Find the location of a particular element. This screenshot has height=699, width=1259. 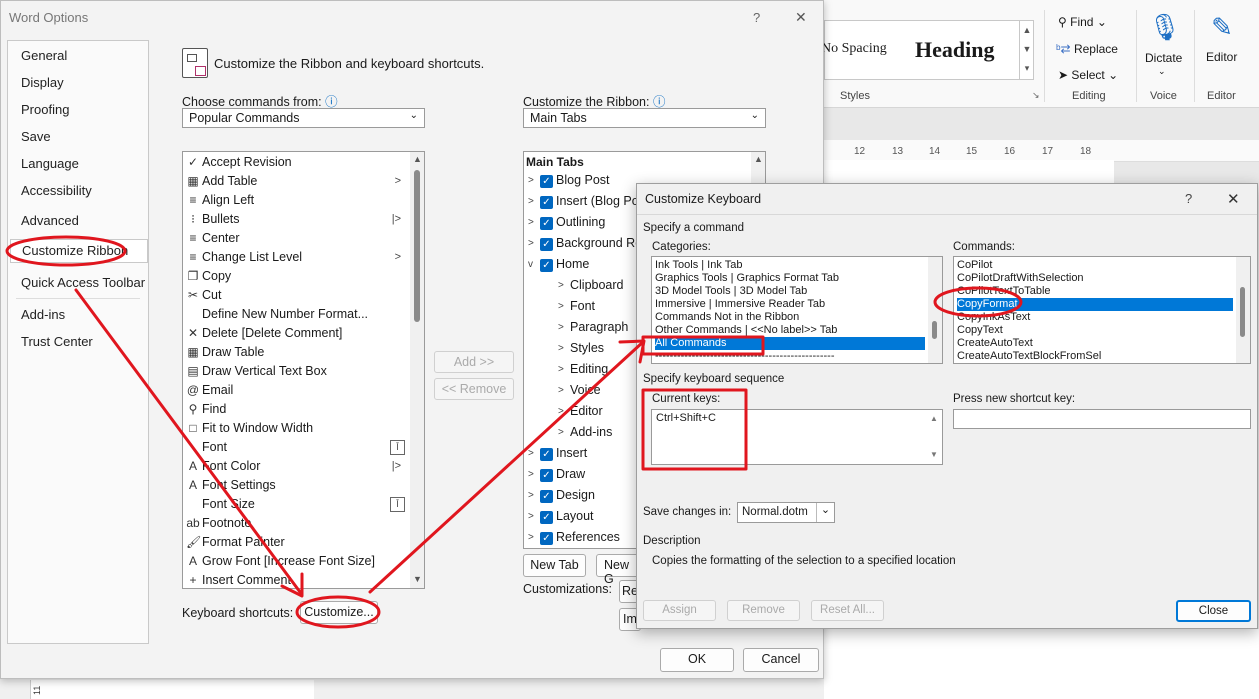

close-icon: ✕ is located at coordinates (1233, 199).